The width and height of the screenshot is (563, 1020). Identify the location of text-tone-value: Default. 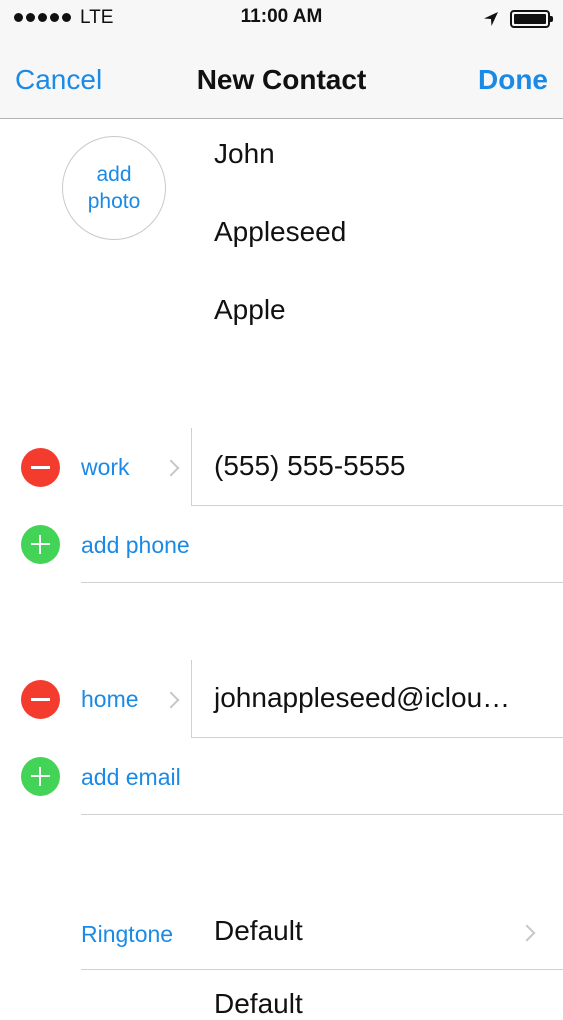
(258, 1004).